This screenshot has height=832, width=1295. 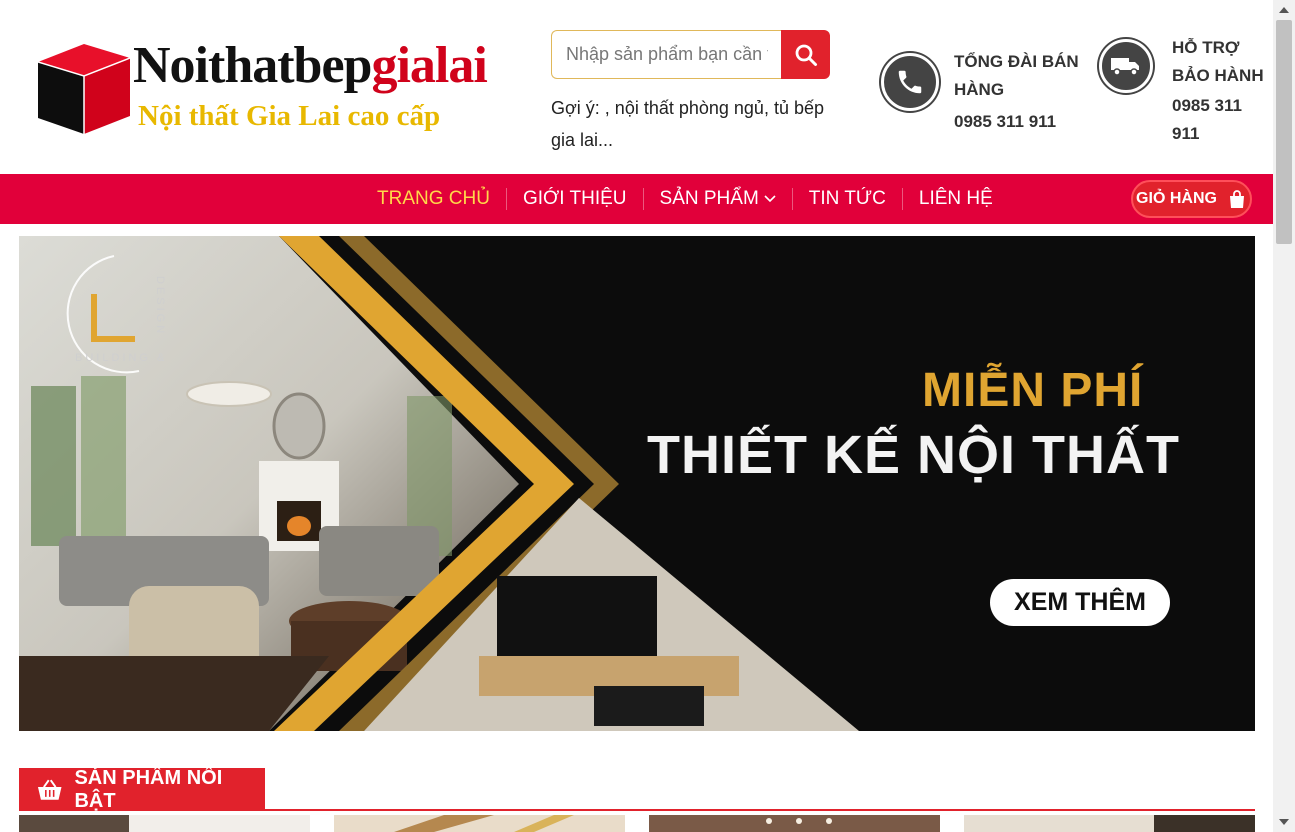 I want to click on nav-item-products-label: SẢN PHẨM, so click(x=709, y=198).